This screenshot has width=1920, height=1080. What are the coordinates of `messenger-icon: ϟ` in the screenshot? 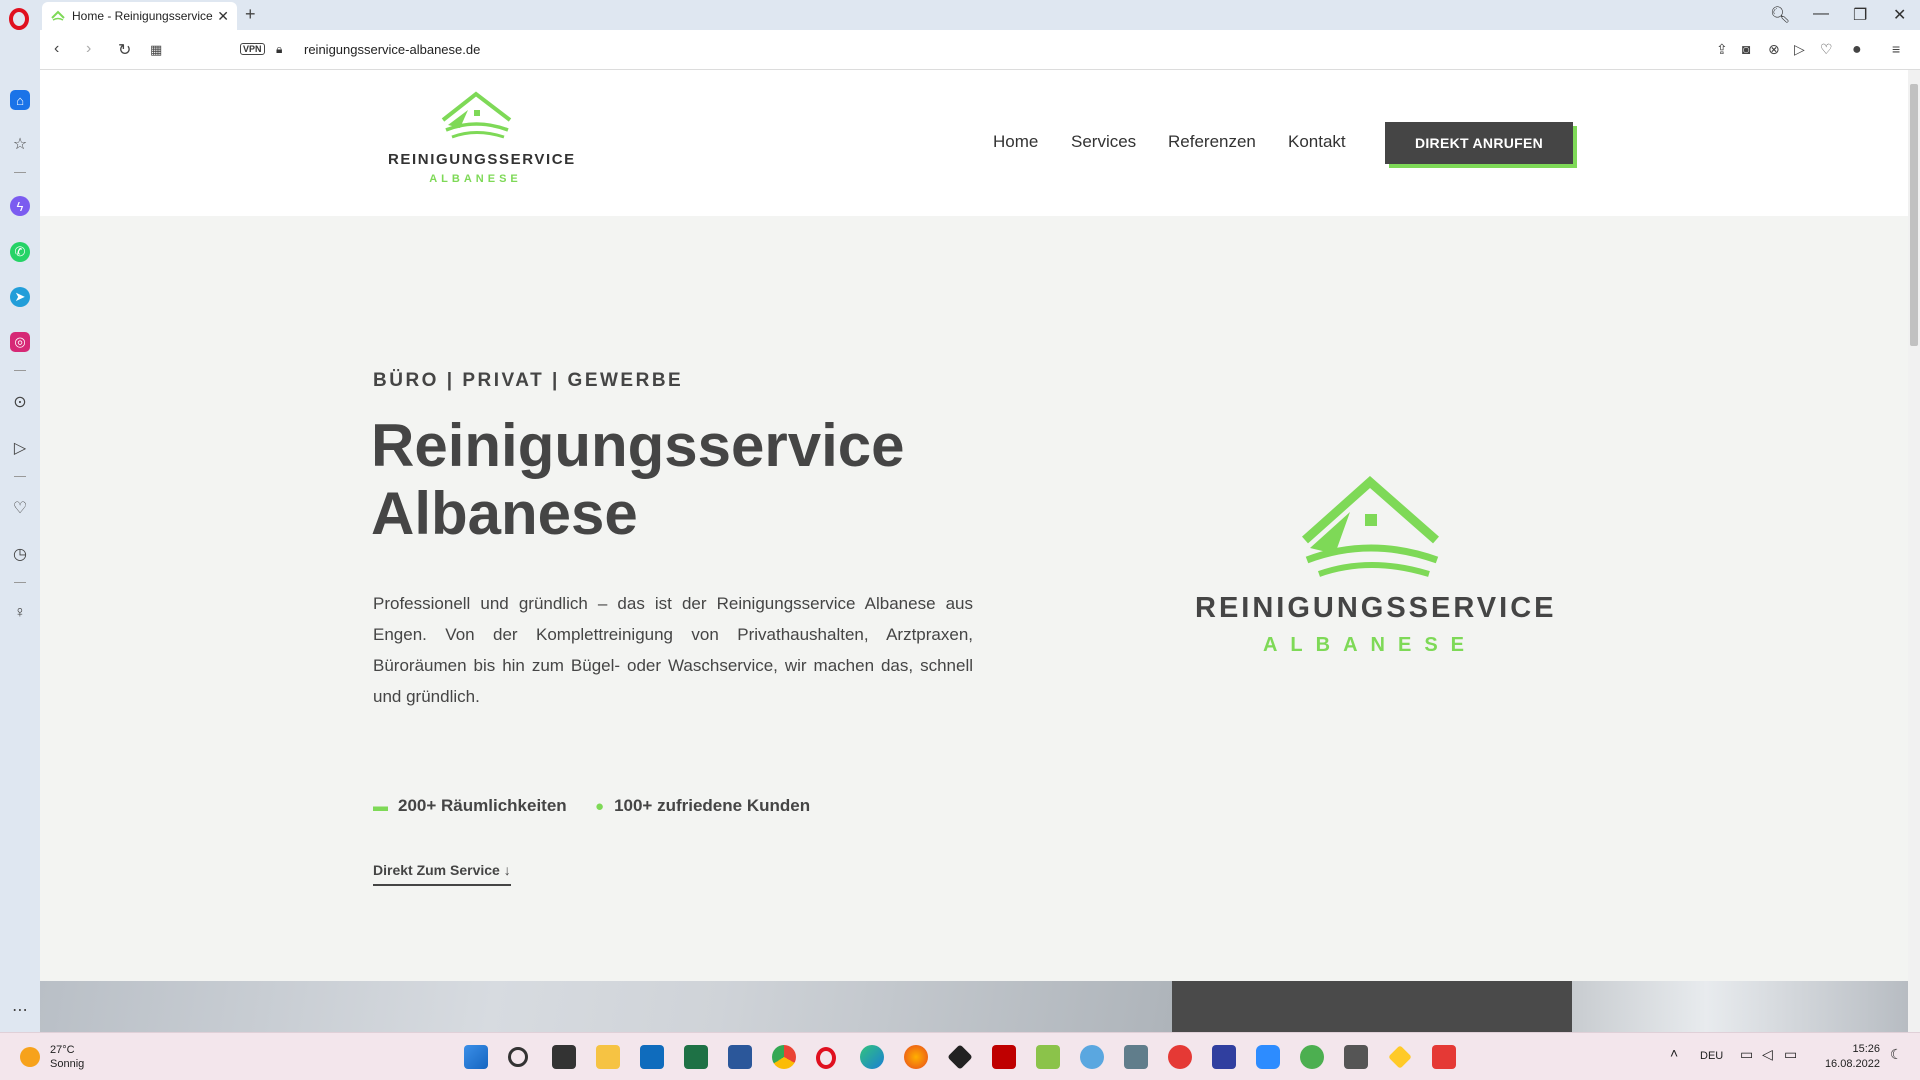 It's located at (20, 206).